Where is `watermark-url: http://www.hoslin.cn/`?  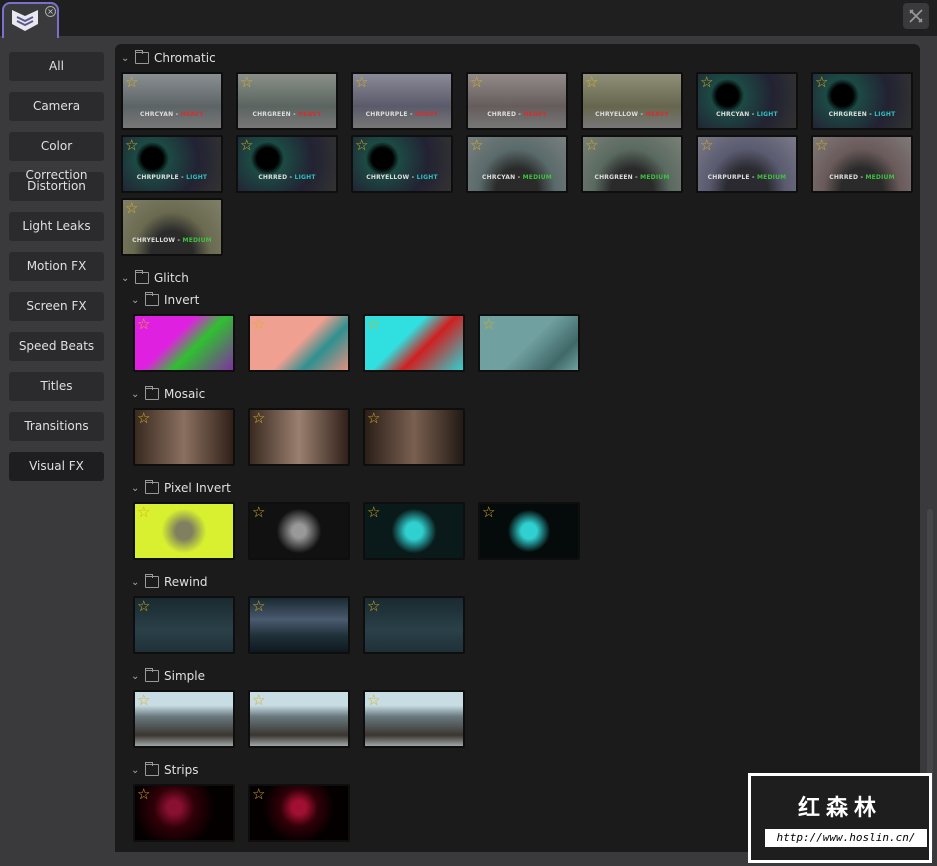 watermark-url: http://www.hoslin.cn/ is located at coordinates (846, 838).